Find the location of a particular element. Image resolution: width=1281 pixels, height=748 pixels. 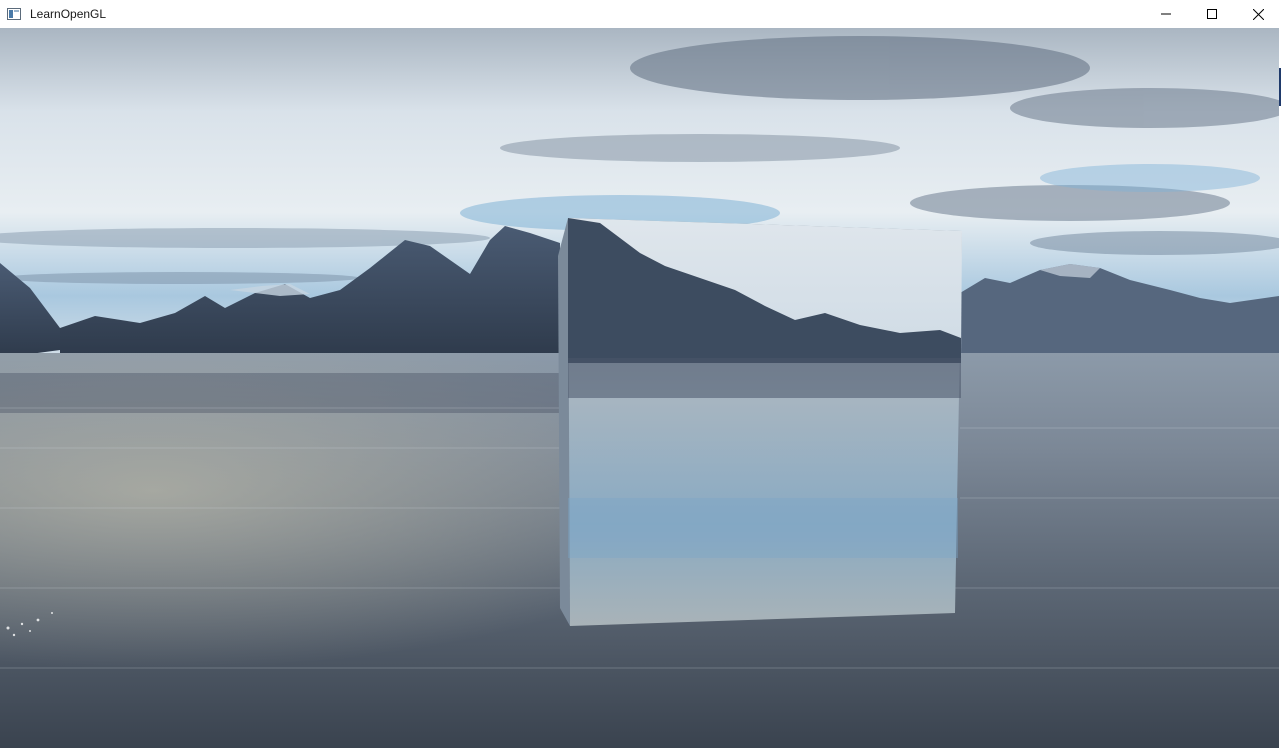

minimize-button is located at coordinates (1166, 14).